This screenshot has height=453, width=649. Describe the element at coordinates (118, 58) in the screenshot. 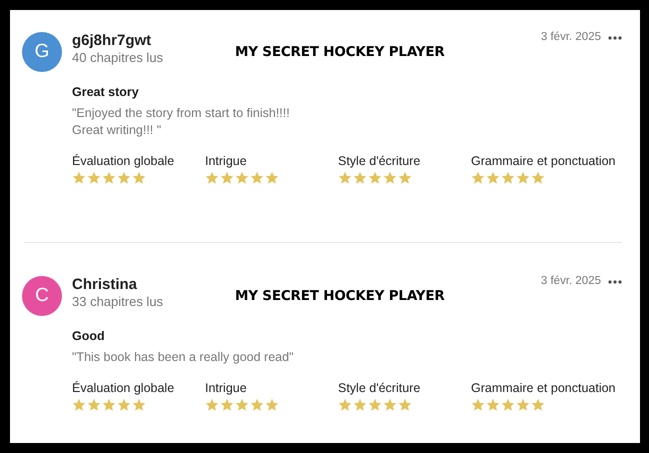

I see `chapters-read: 40 chapitres lus` at that location.